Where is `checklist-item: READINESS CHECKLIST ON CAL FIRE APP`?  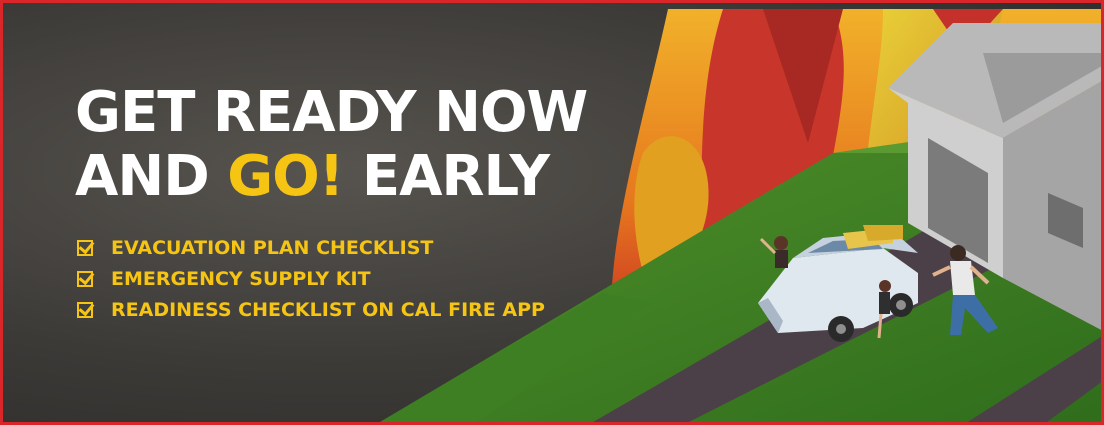 checklist-item: READINESS CHECKLIST ON CAL FIRE APP is located at coordinates (311, 309).